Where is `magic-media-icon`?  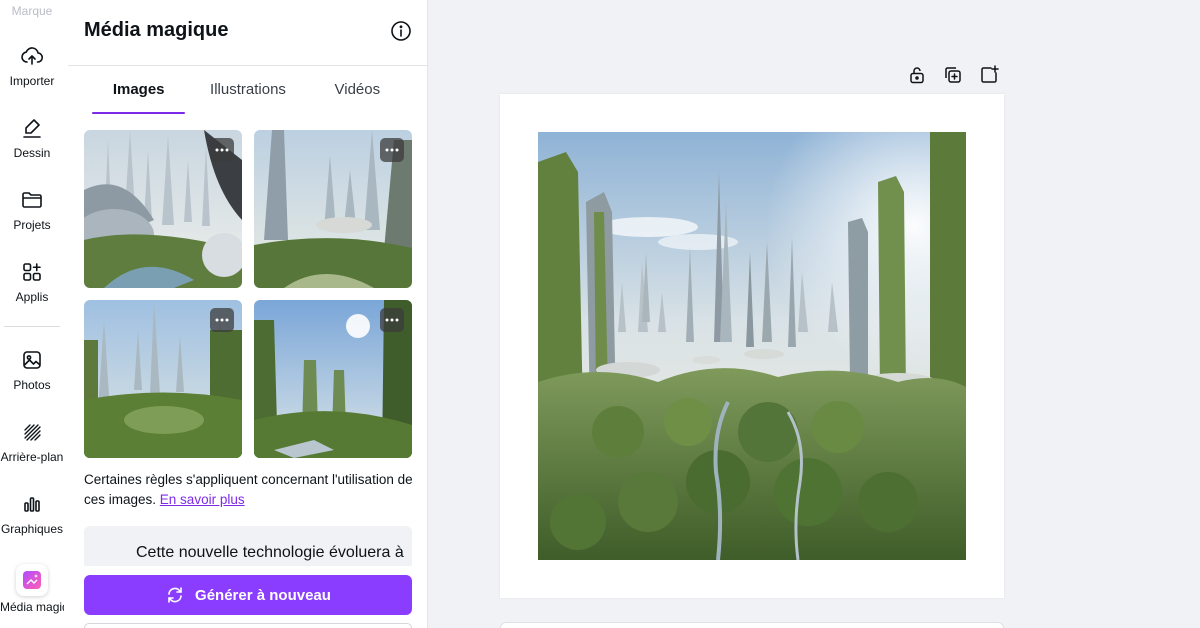 magic-media-icon is located at coordinates (32, 580).